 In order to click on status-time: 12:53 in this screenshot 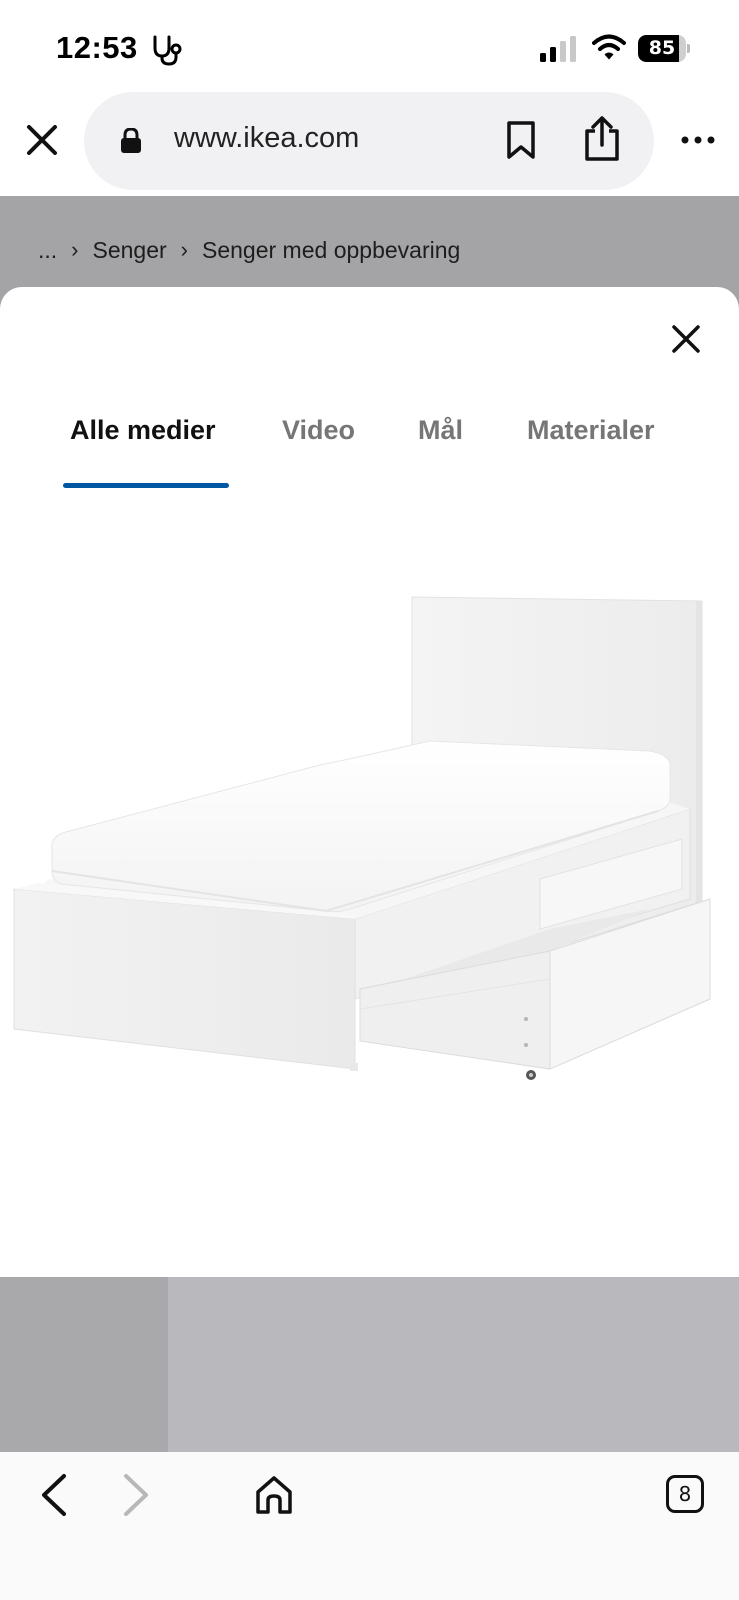, I will do `click(97, 47)`.